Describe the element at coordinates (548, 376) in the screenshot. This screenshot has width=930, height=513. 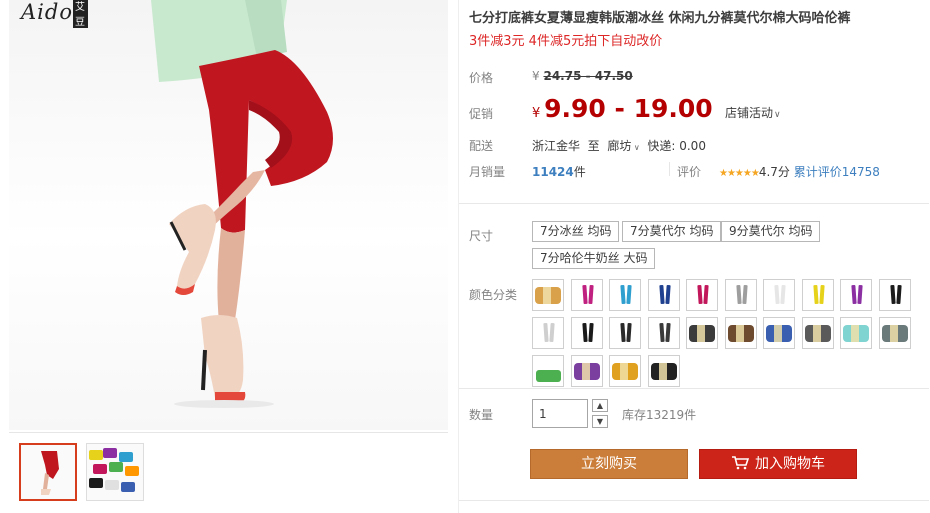
I see `folded-leggings-icon` at that location.